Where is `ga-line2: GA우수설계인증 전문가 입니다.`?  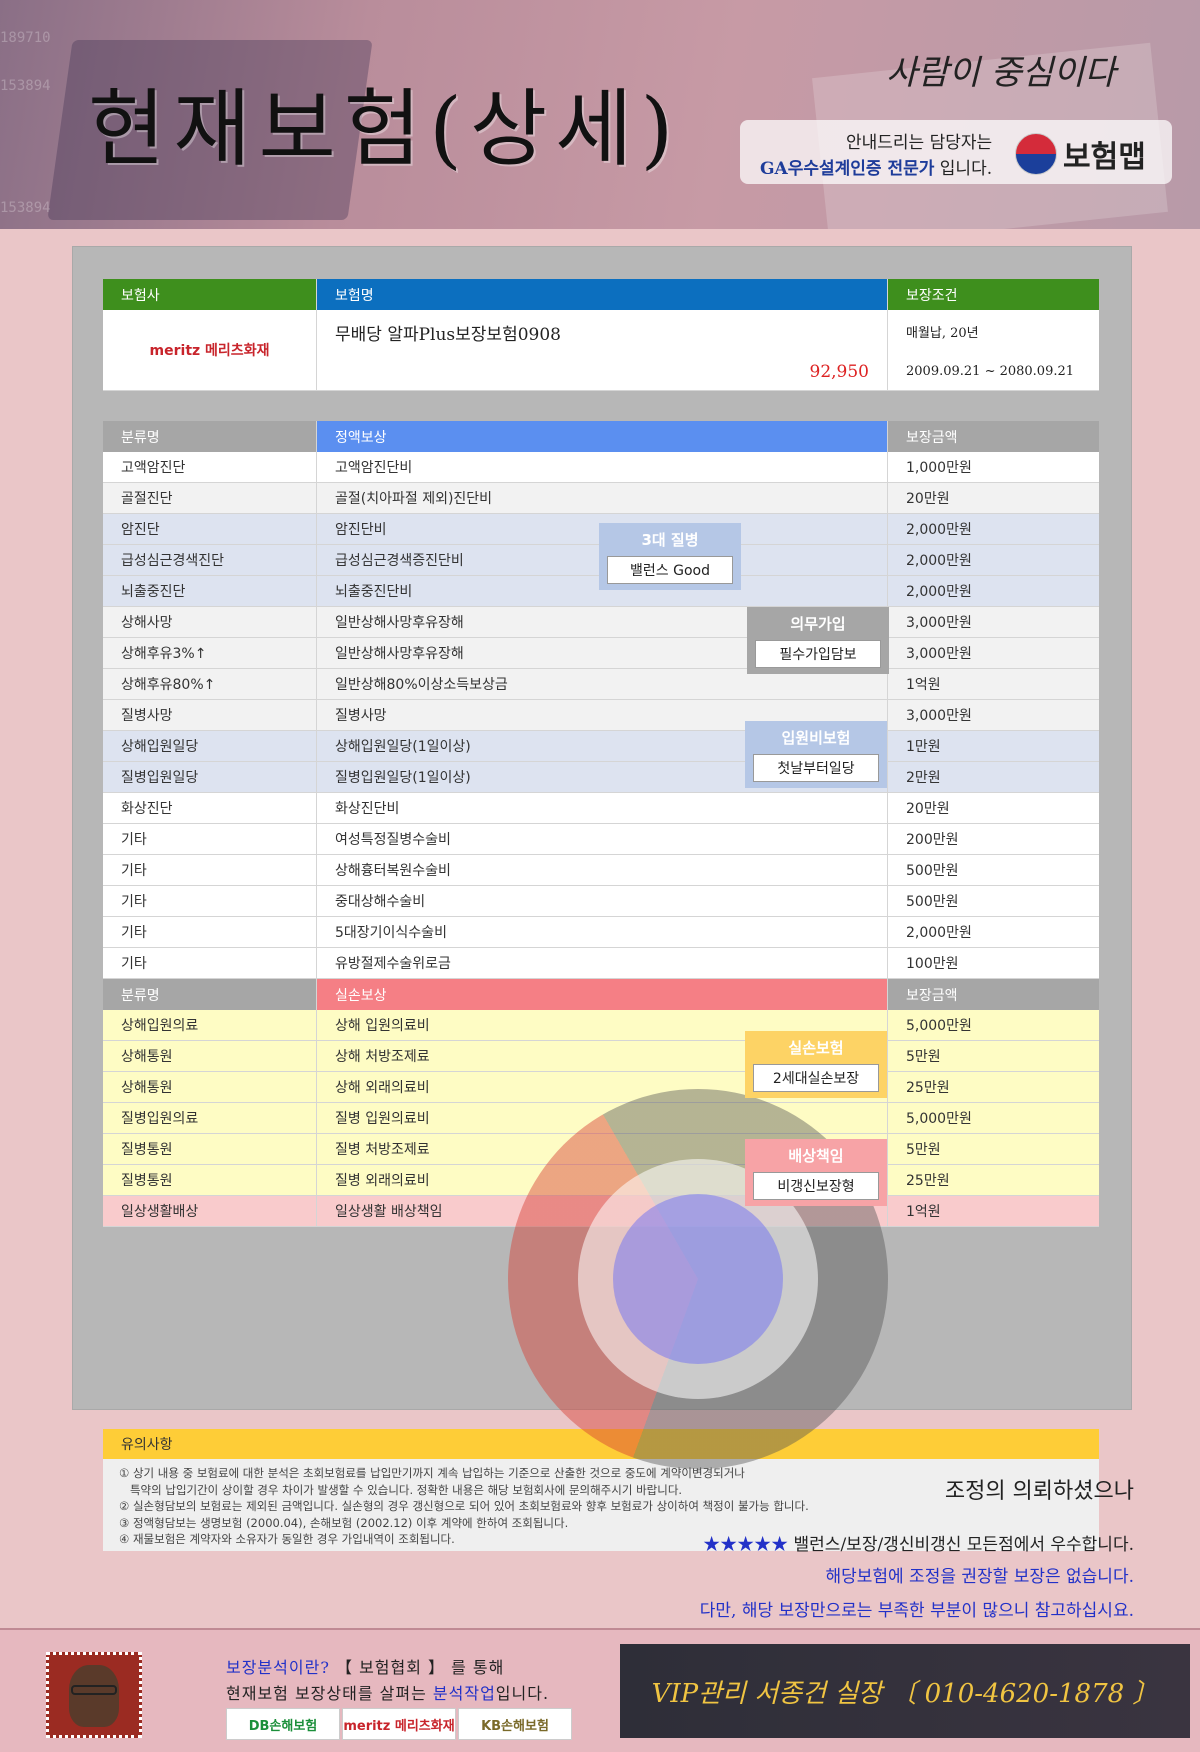
ga-line2: GA우수설계인증 전문가 입니다. is located at coordinates (876, 166).